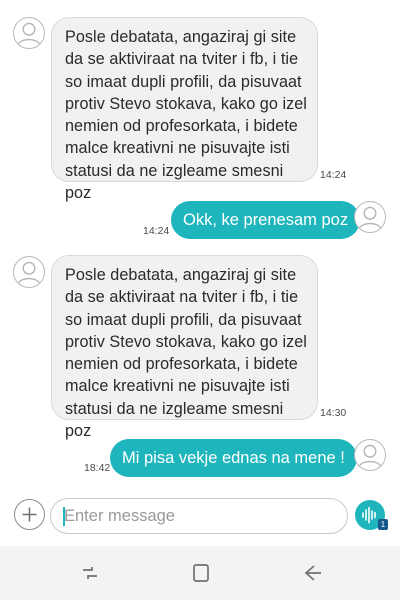  Describe the element at coordinates (266, 220) in the screenshot. I see `outgoing-message-bubble: Okk, ke prenesam poz` at that location.